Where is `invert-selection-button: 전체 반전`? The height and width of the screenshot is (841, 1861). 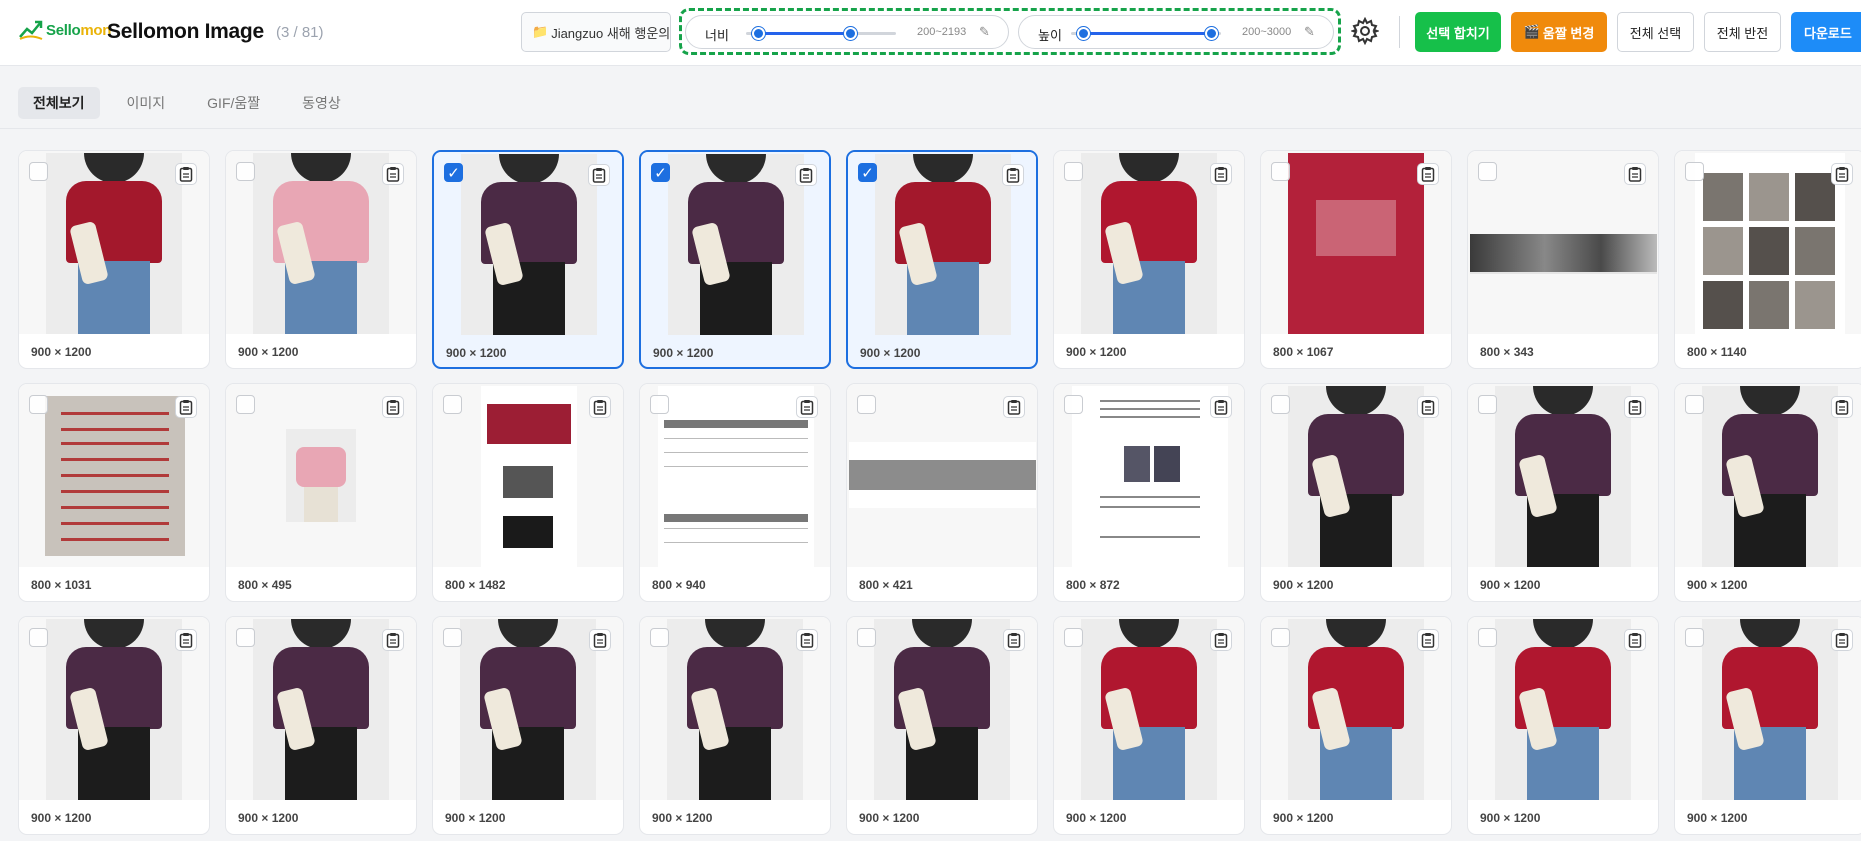
invert-selection-button: 전체 반전 is located at coordinates (1742, 32).